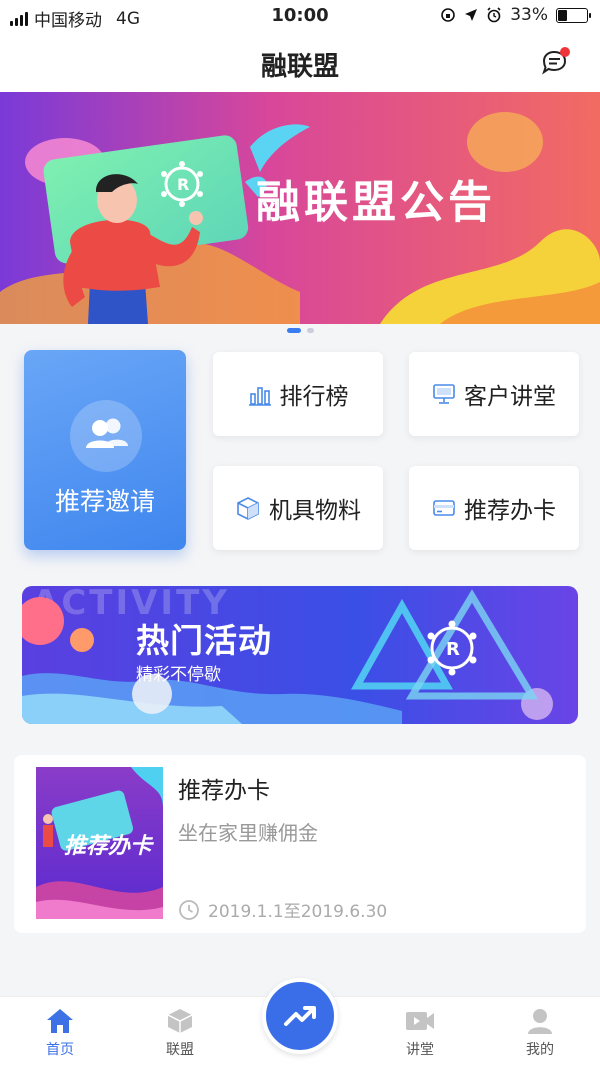 Image resolution: width=600 pixels, height=1067 pixels. I want to click on home-icon, so click(60, 1021).